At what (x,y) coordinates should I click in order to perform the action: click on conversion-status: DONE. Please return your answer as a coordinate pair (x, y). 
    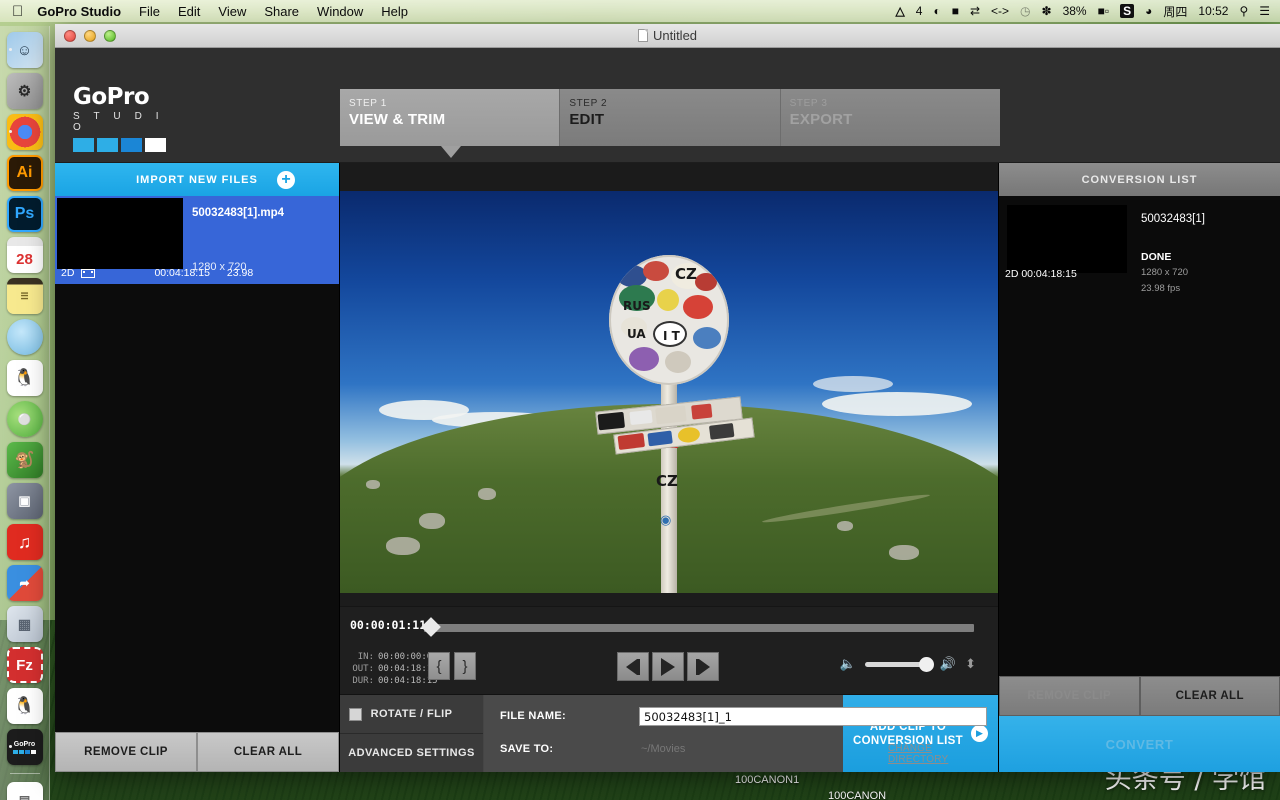
    Looking at the image, I should click on (1156, 257).